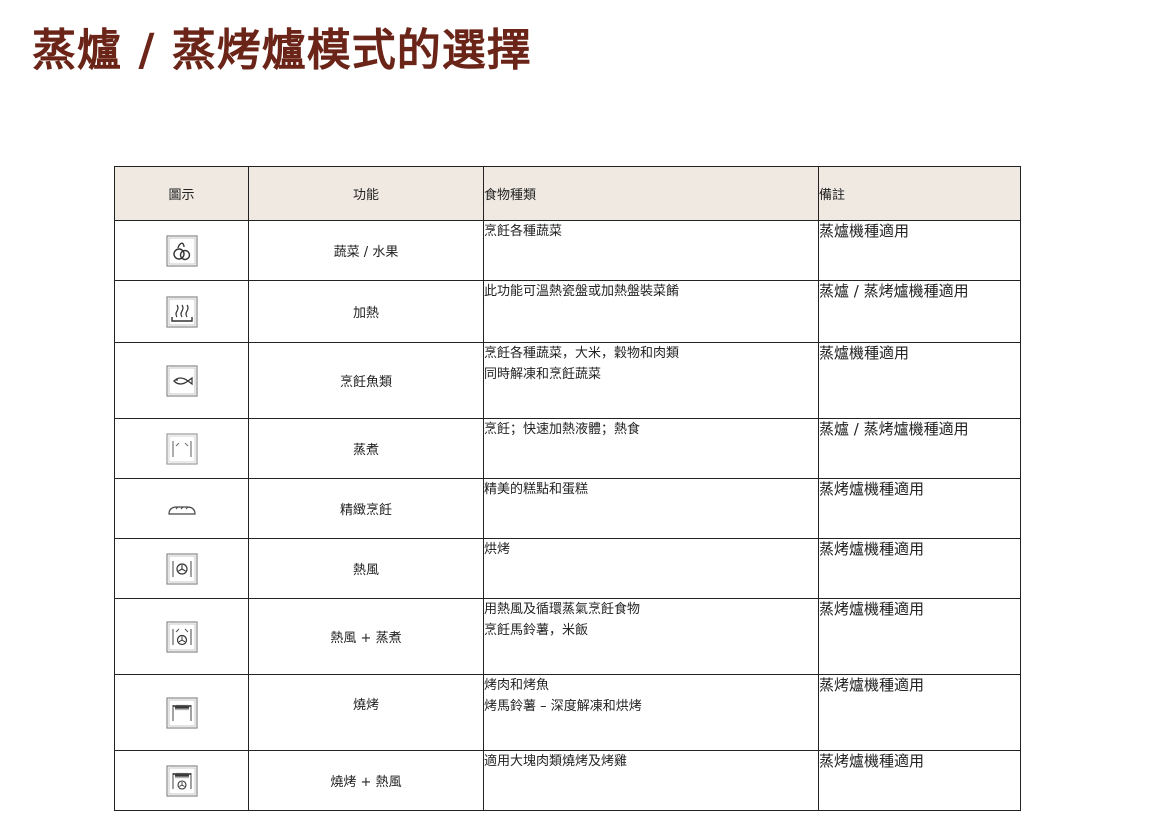 The height and width of the screenshot is (835, 1152). I want to click on function-label: 熱風, so click(366, 568).